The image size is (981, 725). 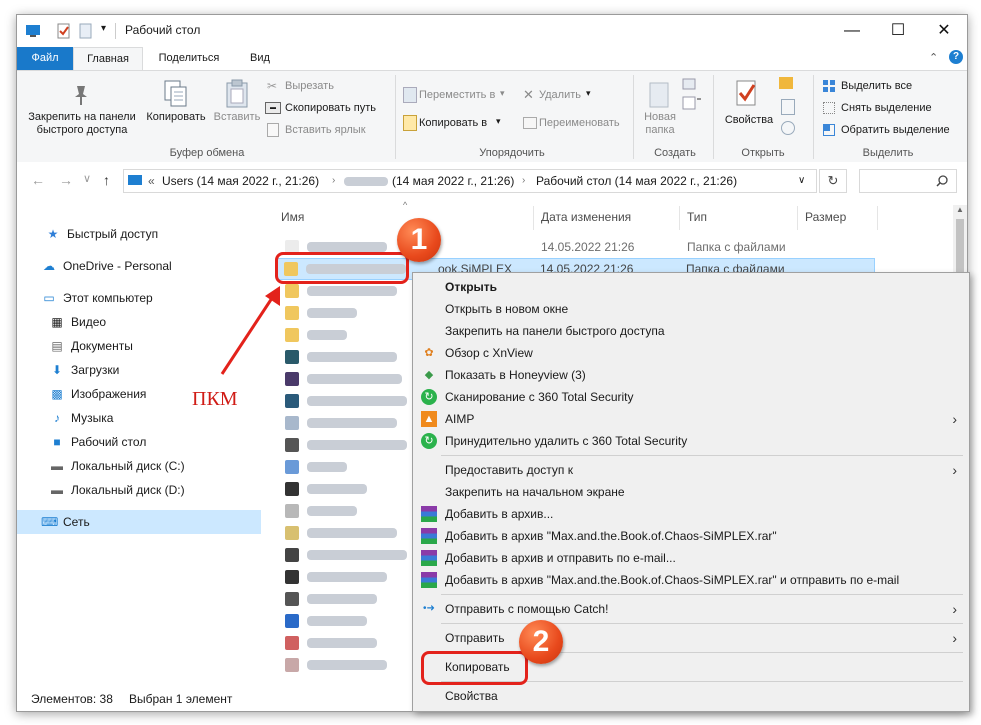 I want to click on nav-onedrive: ☁ OneDrive - Personal, so click(x=139, y=266).